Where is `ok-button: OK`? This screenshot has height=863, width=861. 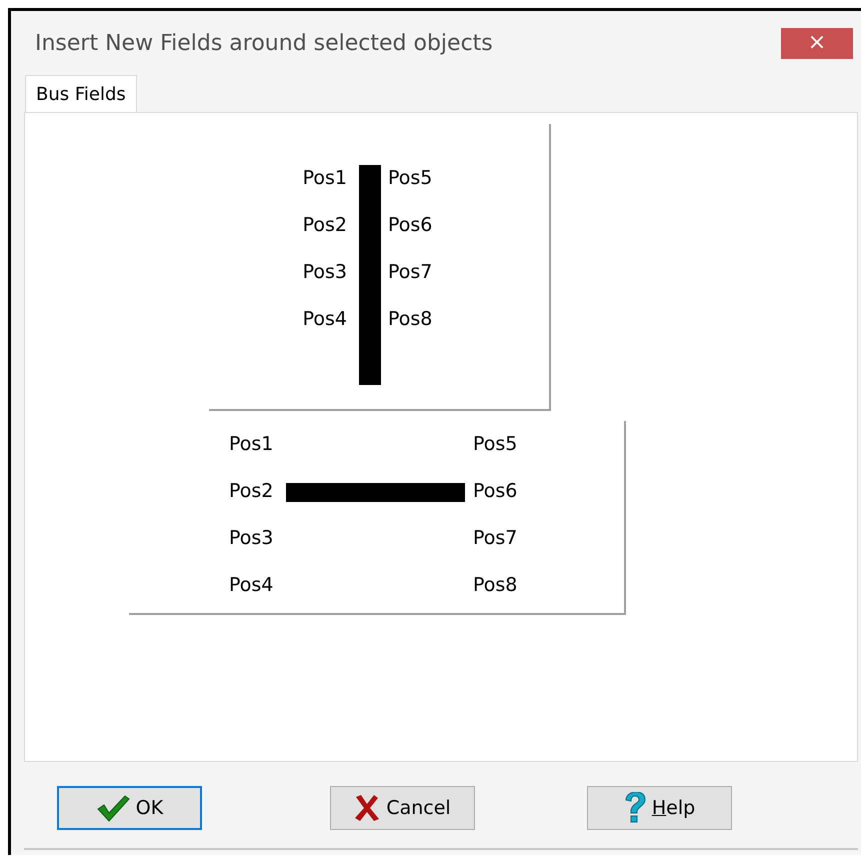
ok-button: OK is located at coordinates (129, 808).